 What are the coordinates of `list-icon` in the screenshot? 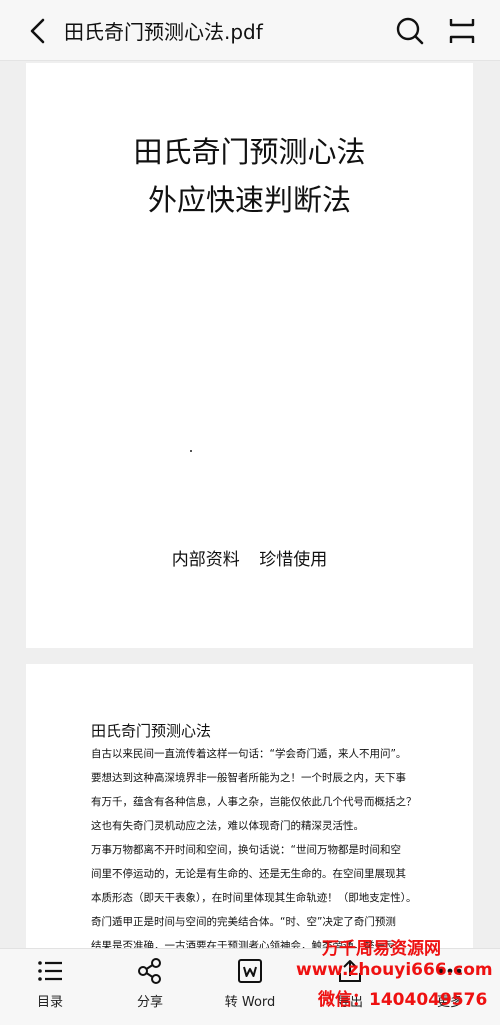 It's located at (50, 971).